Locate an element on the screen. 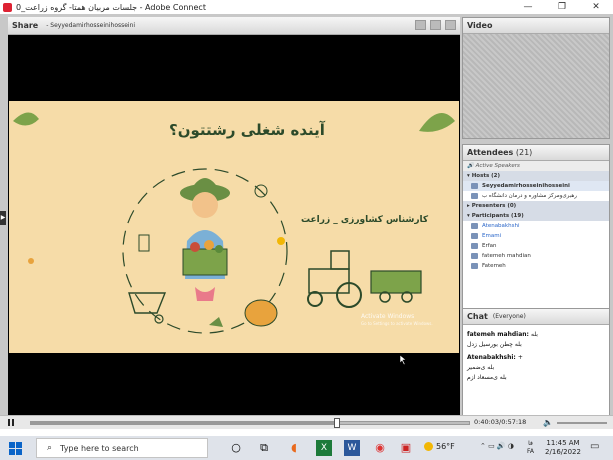  participants-section: ▾ Participants (19) is located at coordinates (536, 216).